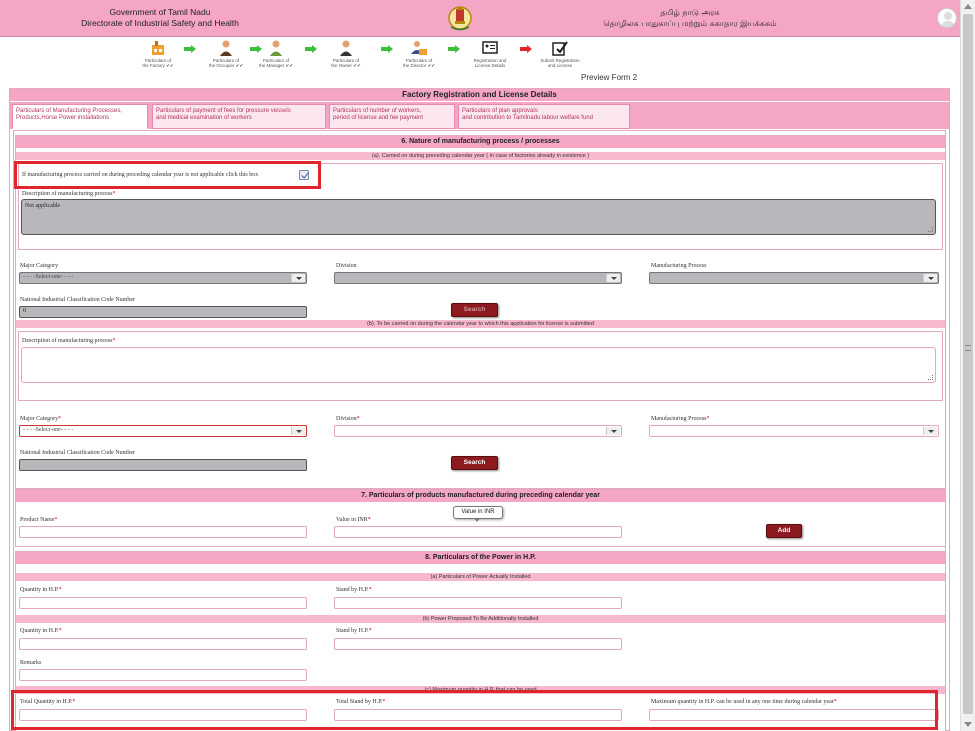 The image size is (975, 731). Describe the element at coordinates (478, 431) in the screenshot. I see `division-2-select` at that location.